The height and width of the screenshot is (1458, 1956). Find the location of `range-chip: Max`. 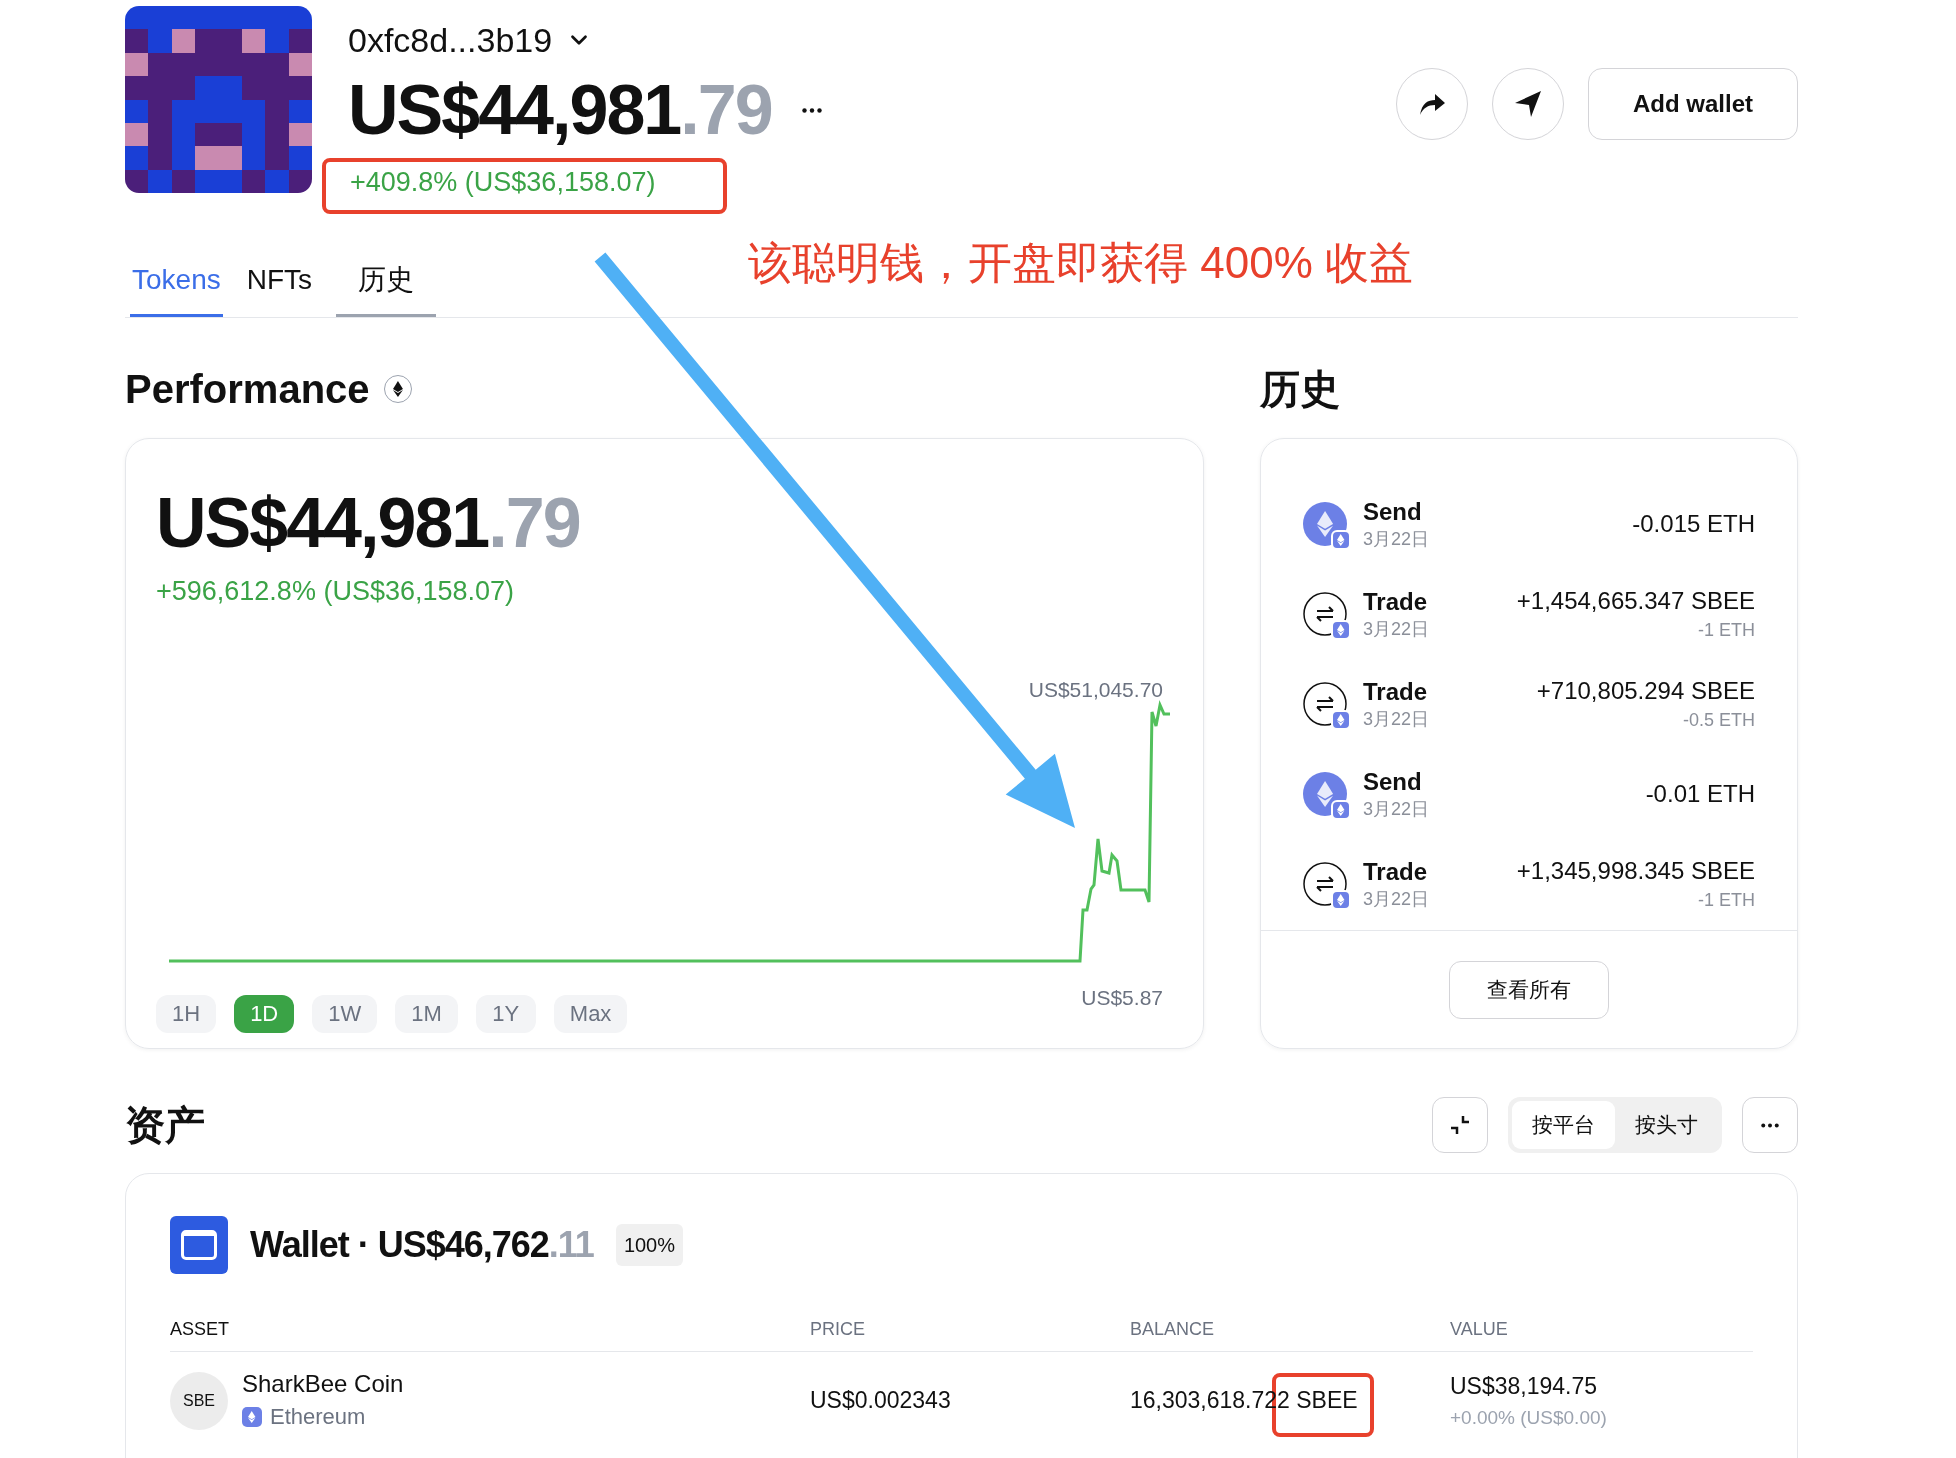

range-chip: Max is located at coordinates (590, 1013).